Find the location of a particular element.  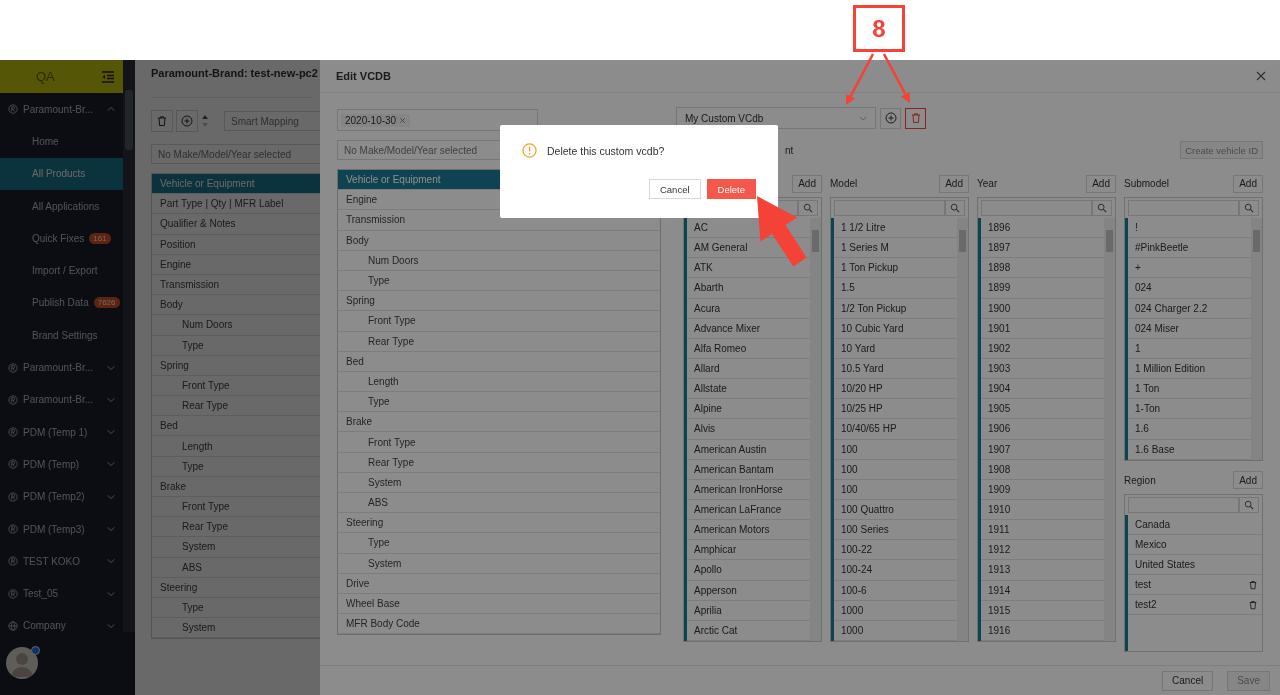

count-badge: 7626 is located at coordinates (106, 303).